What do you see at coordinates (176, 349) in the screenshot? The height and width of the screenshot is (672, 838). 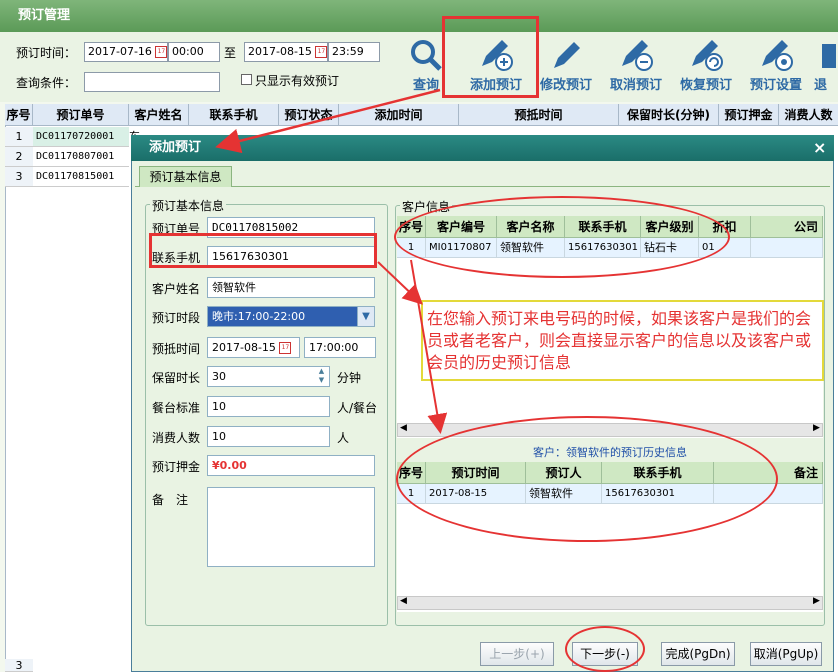 I see `arrive-time-label: 预抵时间` at bounding box center [176, 349].